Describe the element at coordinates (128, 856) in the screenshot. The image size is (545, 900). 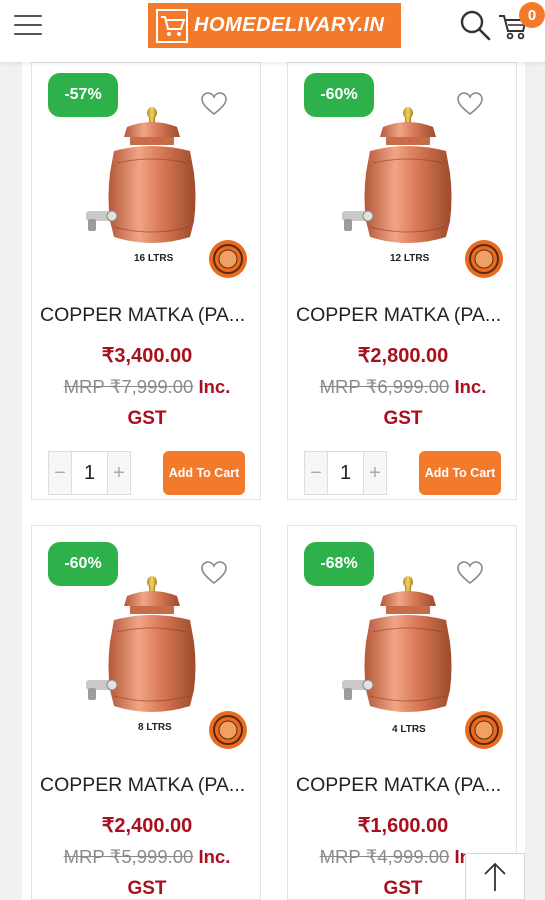
I see `mrp-price: MRP ₹5,999.00` at that location.